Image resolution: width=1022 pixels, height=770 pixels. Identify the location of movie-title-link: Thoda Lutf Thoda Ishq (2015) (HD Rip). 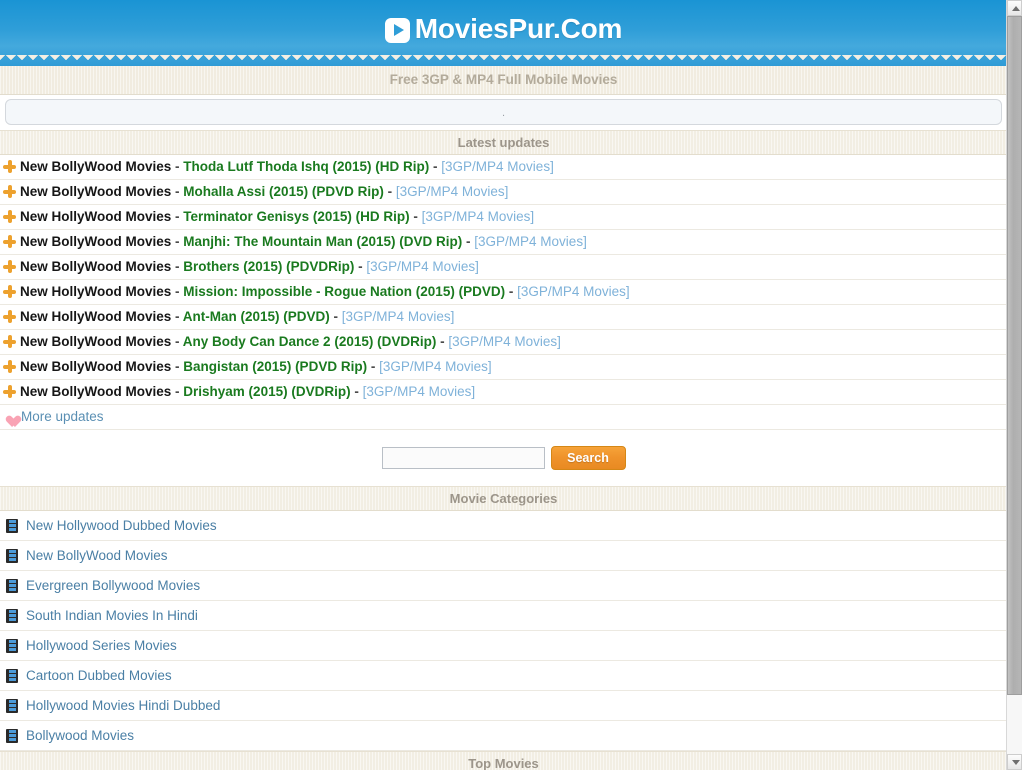
(306, 166).